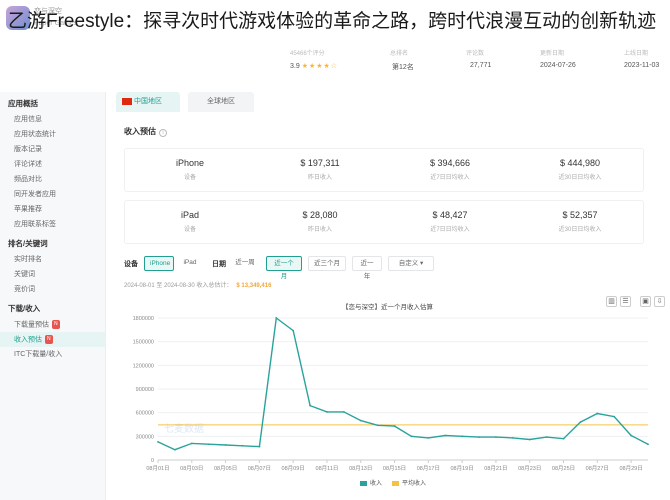 The image size is (670, 500). What do you see at coordinates (320, 169) in the screenshot?
I see `yesterday-revenue: $ 197,311 昨日收入` at bounding box center [320, 169].